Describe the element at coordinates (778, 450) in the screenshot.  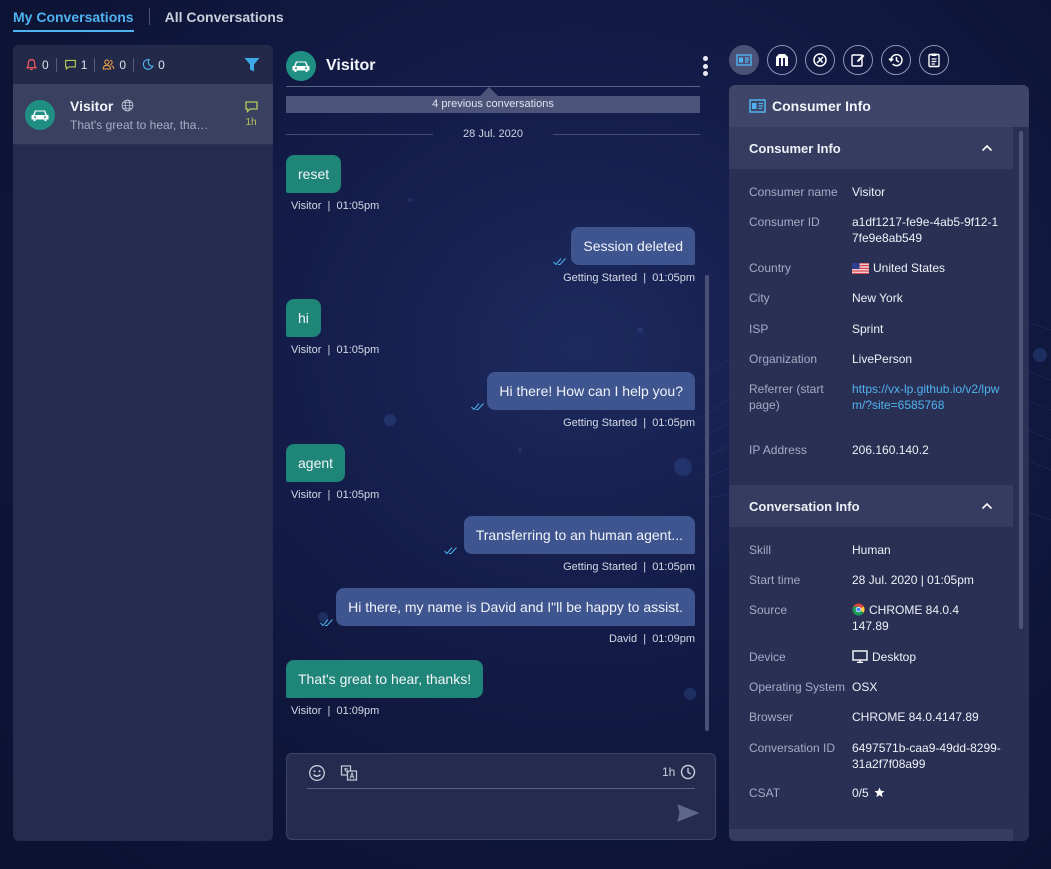
I see `info-label: IP Address` at that location.